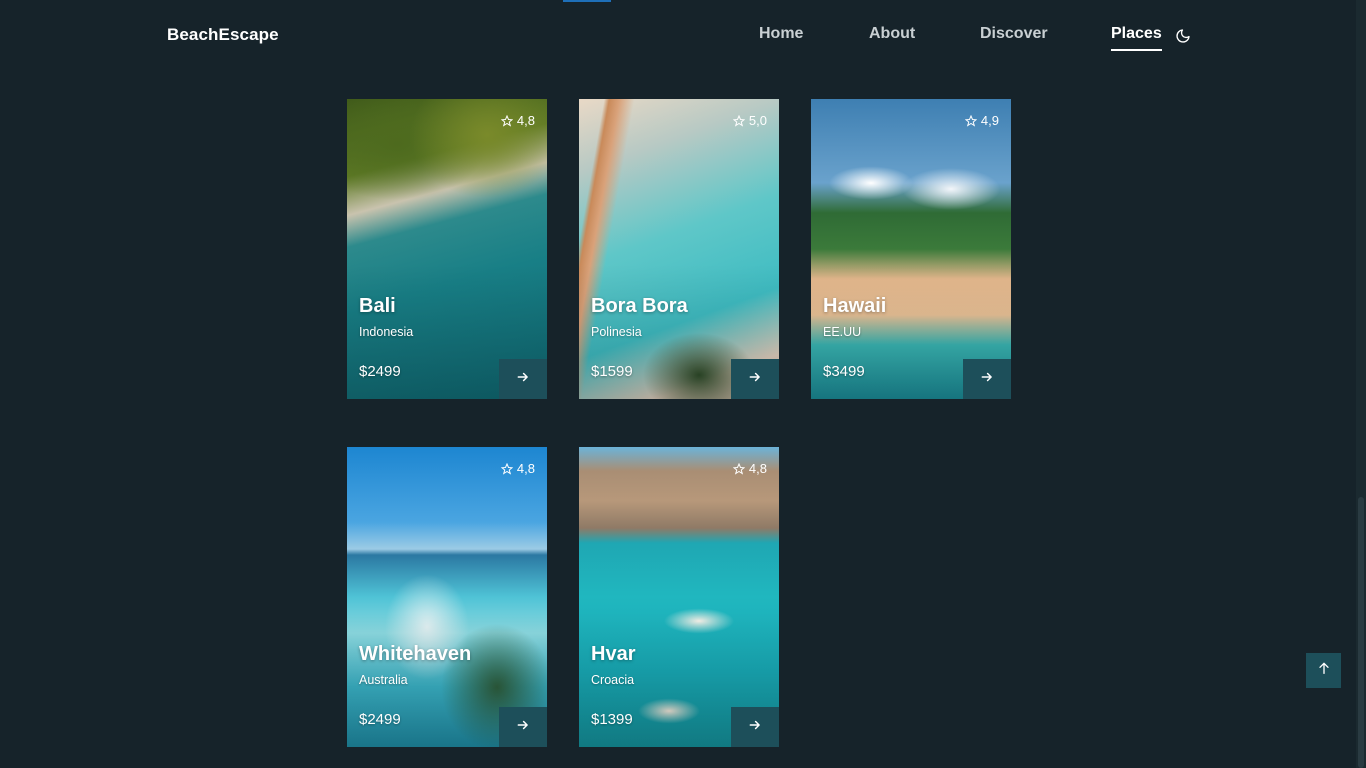 This screenshot has height=768, width=1366. I want to click on place-card-bora-bora: 5,0 Bora Bora Polinesia $1599, so click(679, 249).